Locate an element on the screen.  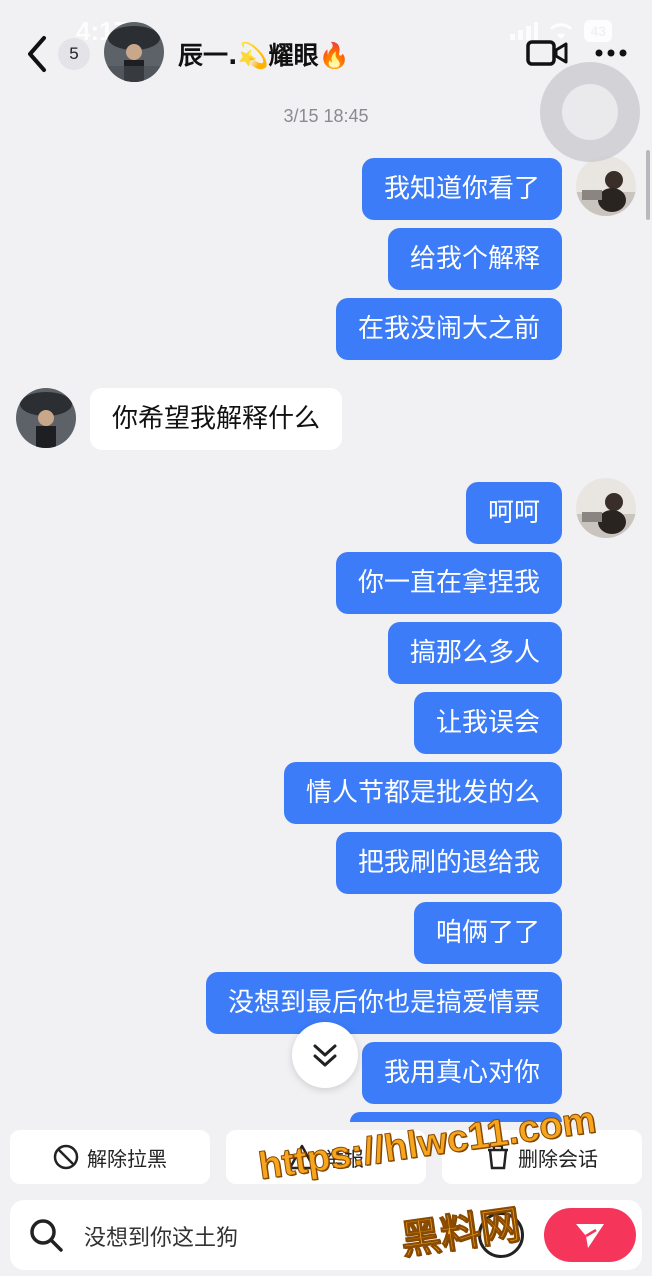
block-icon is located at coordinates (66, 1157).